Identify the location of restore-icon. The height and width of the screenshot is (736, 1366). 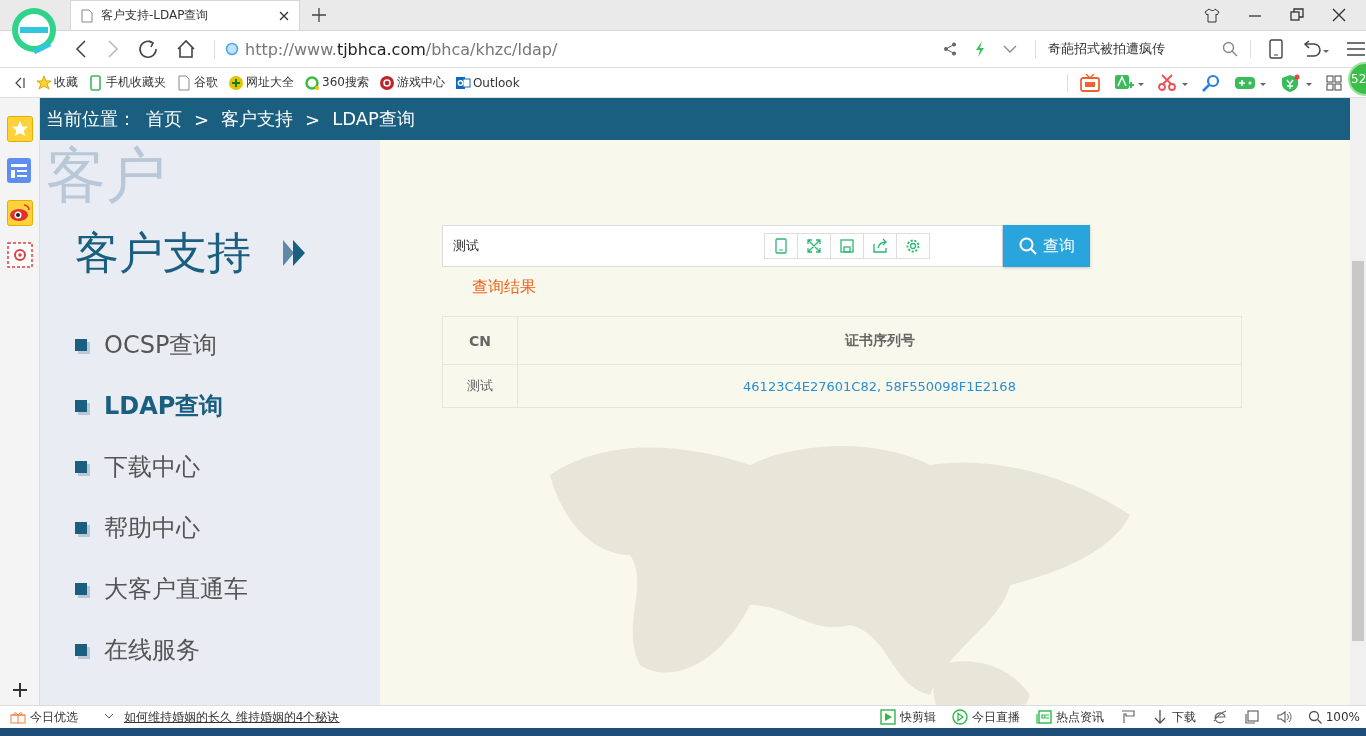
(1297, 15).